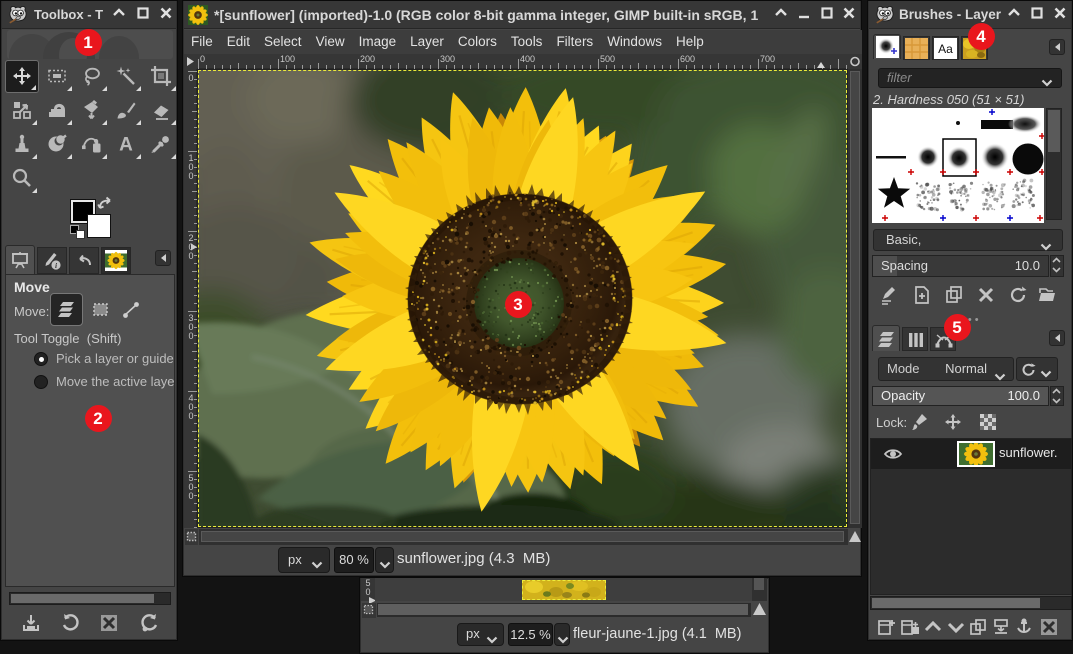 This screenshot has height=654, width=1073. Describe the element at coordinates (945, 49) in the screenshot. I see `svg-text: Aa` at that location.